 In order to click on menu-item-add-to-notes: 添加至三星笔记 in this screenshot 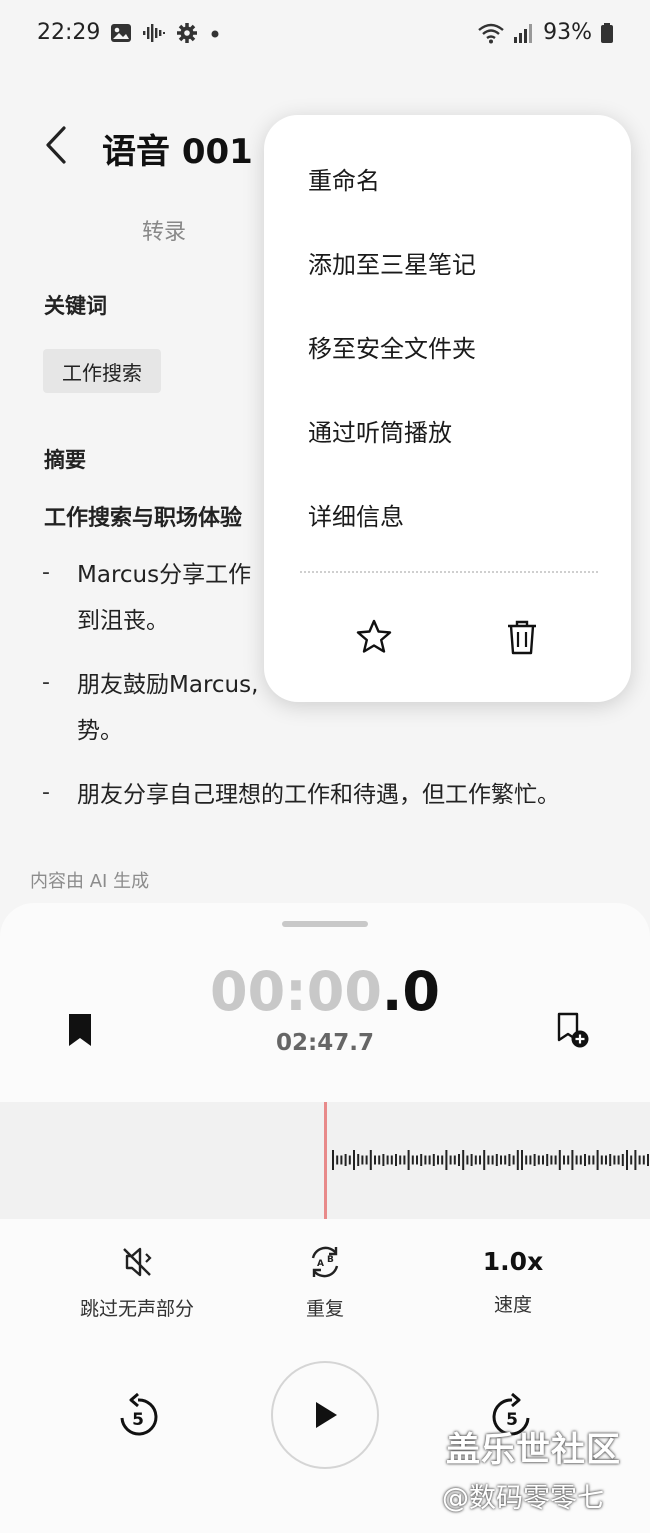, I will do `click(392, 262)`.